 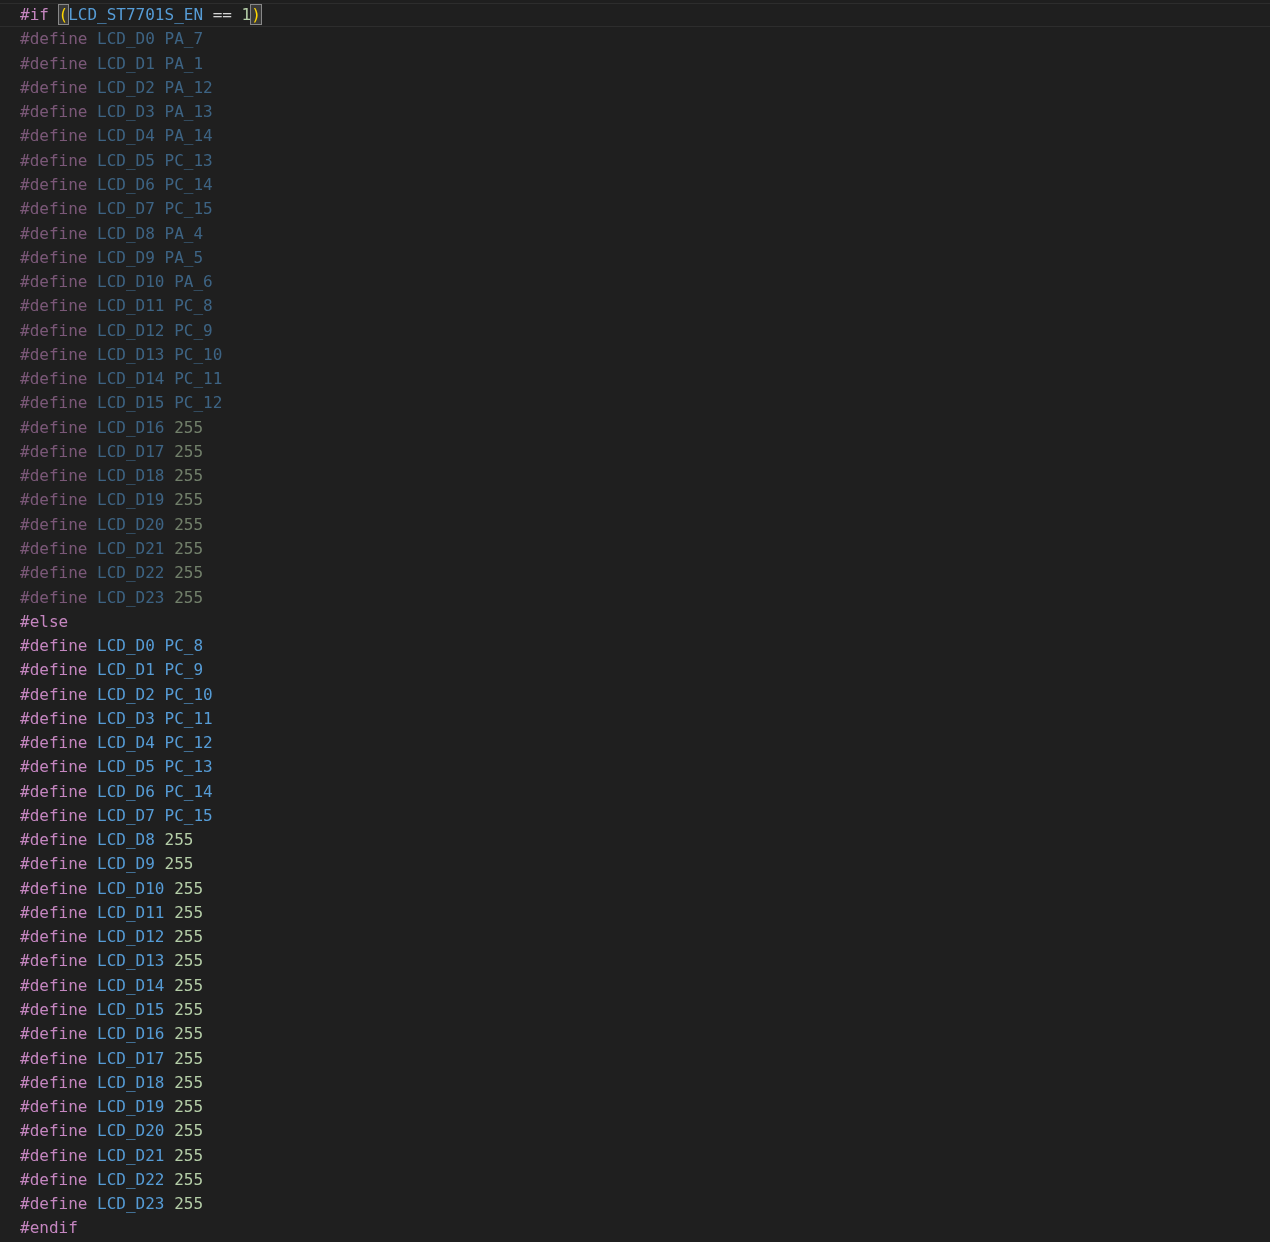 What do you see at coordinates (112, 912) in the screenshot?
I see `code-line: #define LCD_D11 255` at bounding box center [112, 912].